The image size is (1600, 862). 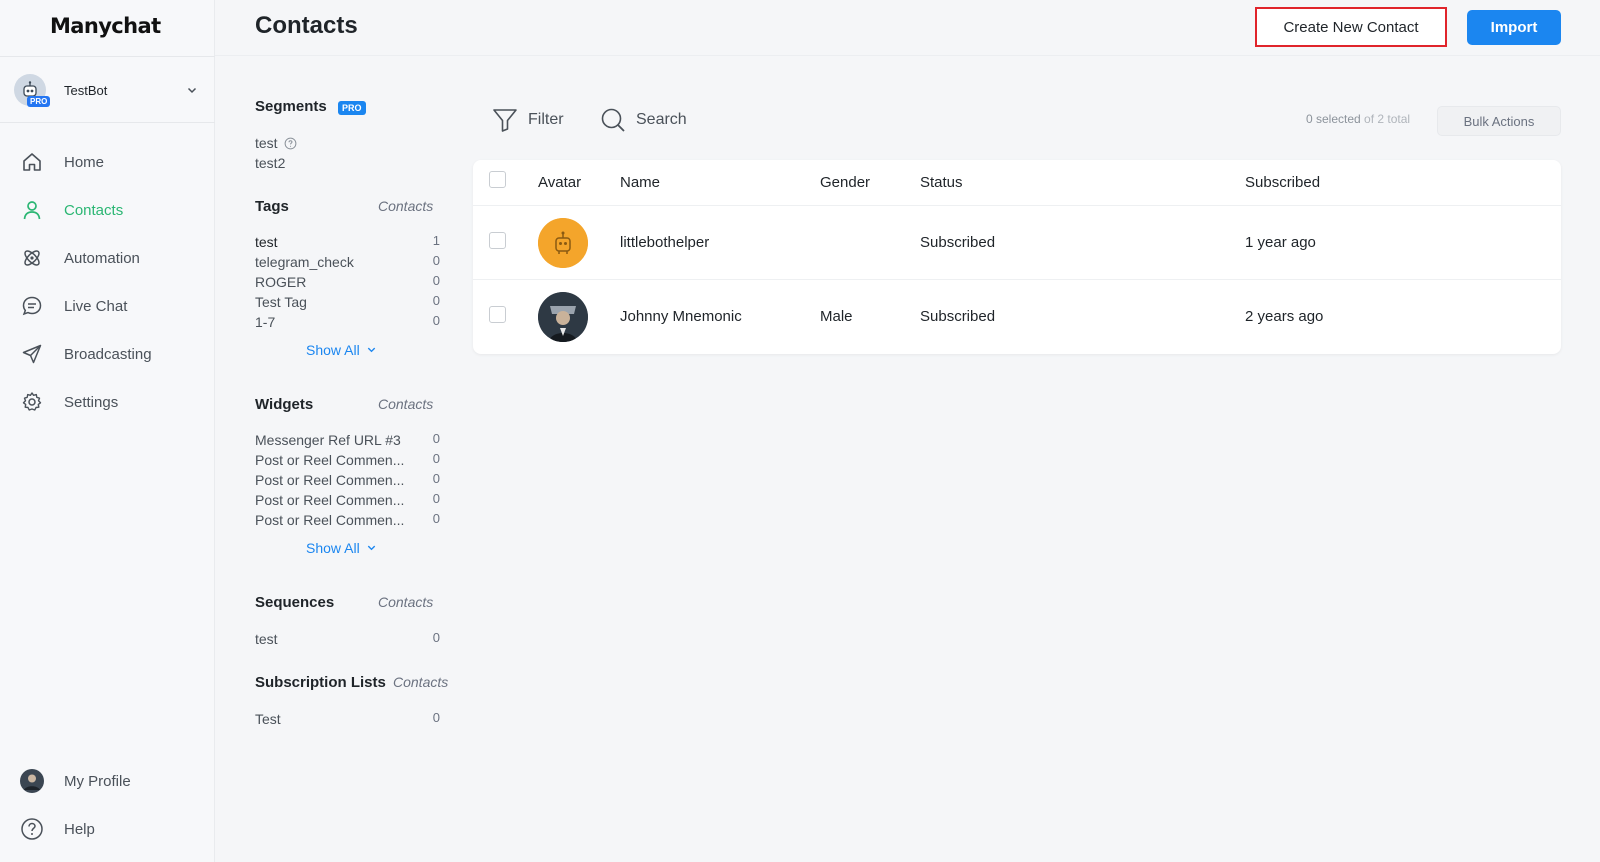 What do you see at coordinates (497, 179) in the screenshot?
I see `select-all-checkbox` at bounding box center [497, 179].